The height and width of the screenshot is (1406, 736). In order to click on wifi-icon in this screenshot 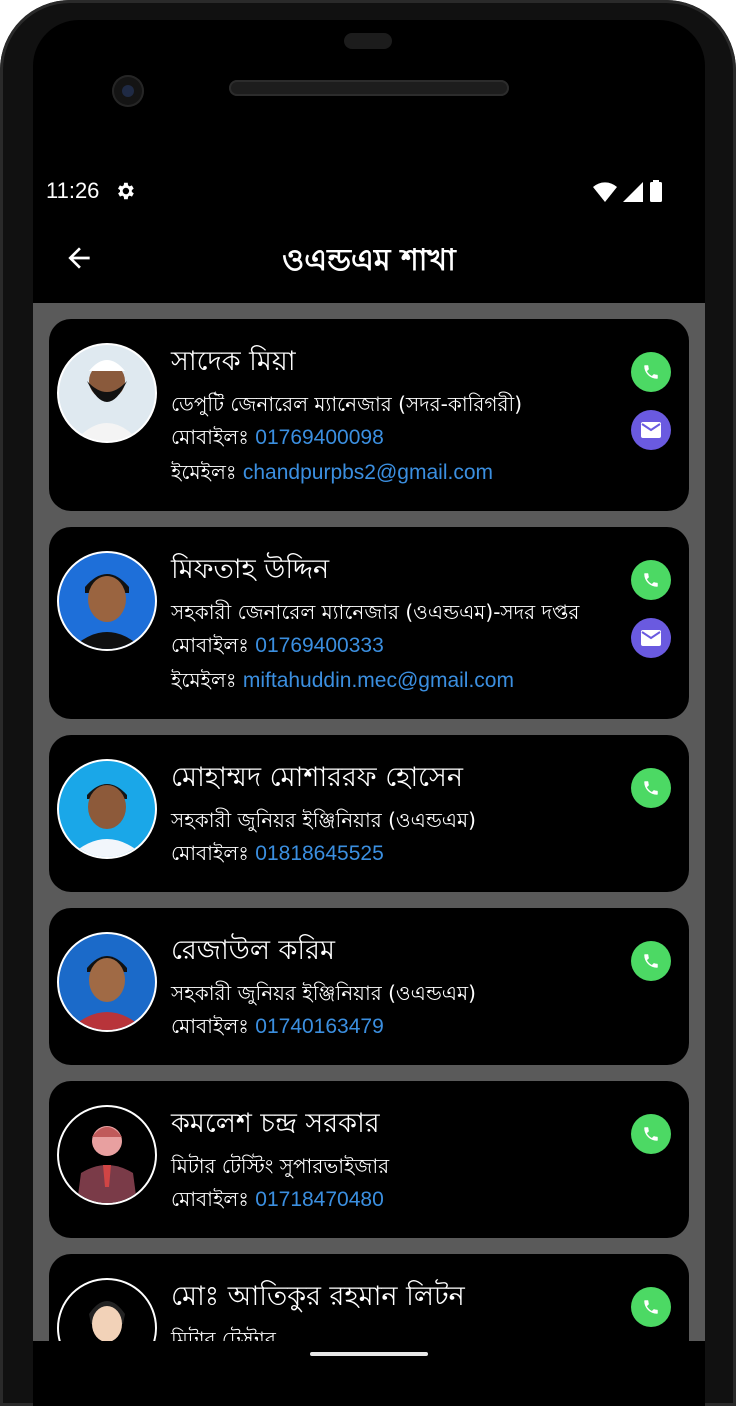, I will do `click(605, 192)`.